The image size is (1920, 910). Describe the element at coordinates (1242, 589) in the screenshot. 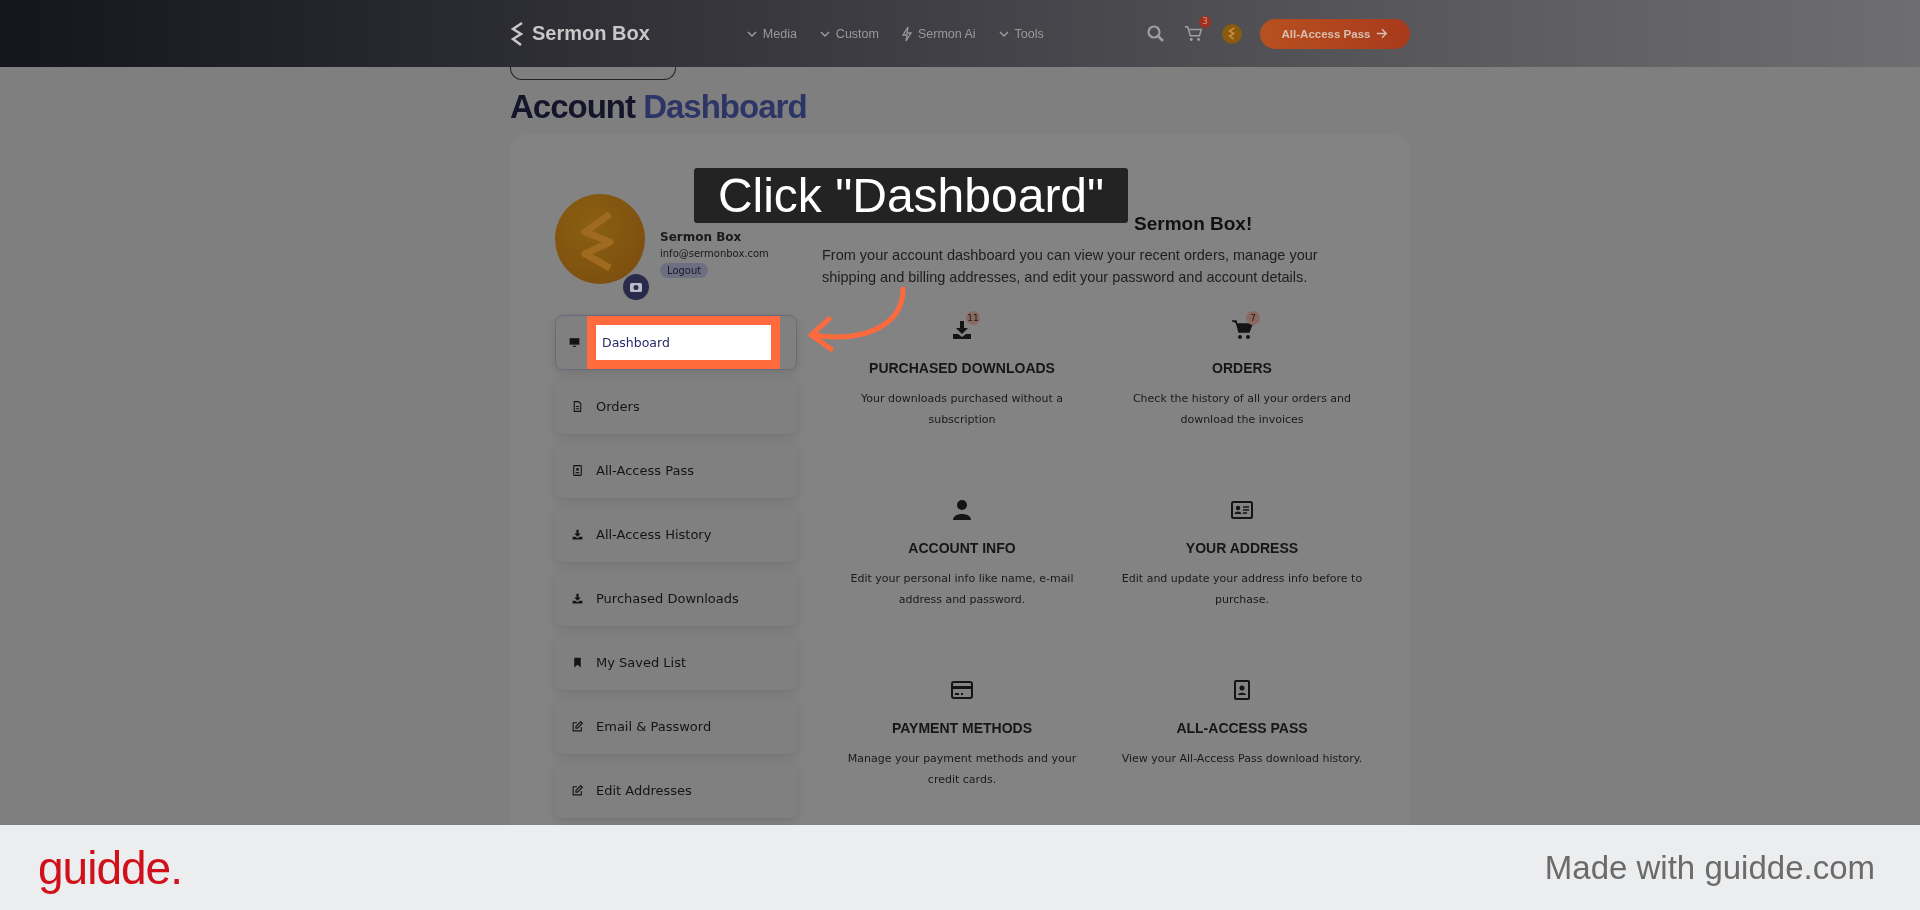

I see `card-description: Edit and update your address info before to purchase.` at that location.